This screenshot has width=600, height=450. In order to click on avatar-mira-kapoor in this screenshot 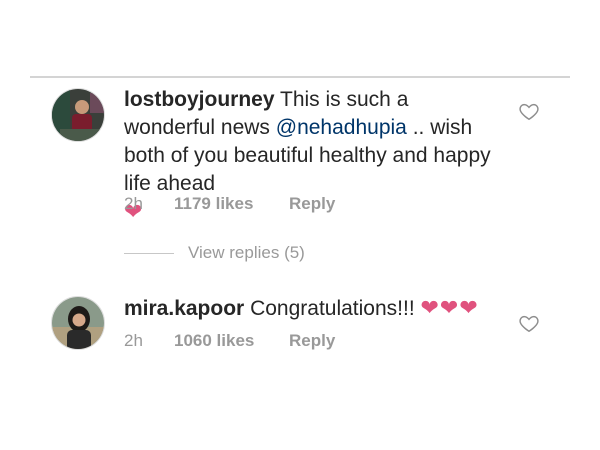, I will do `click(78, 323)`.